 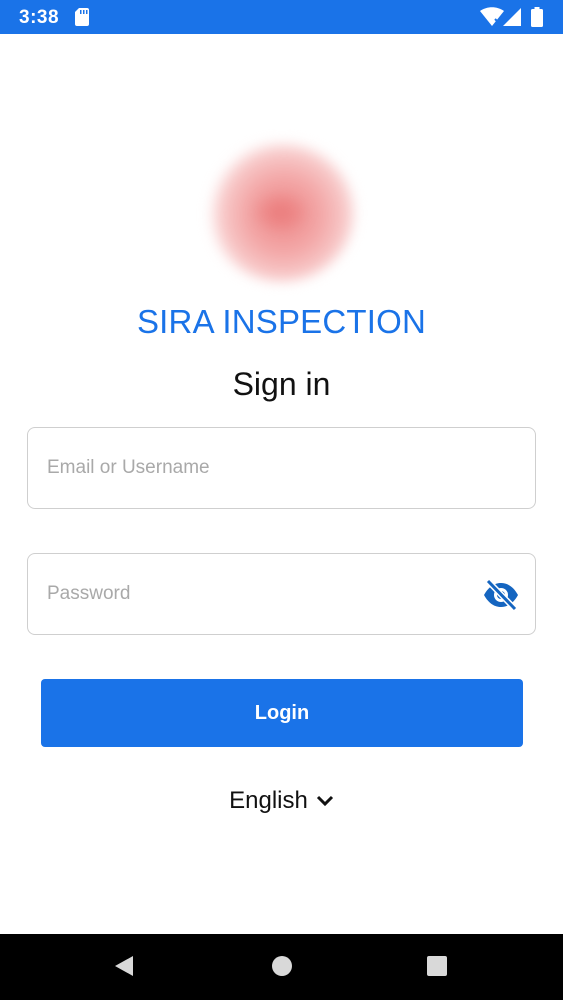 I want to click on wifi-icon, so click(x=492, y=19).